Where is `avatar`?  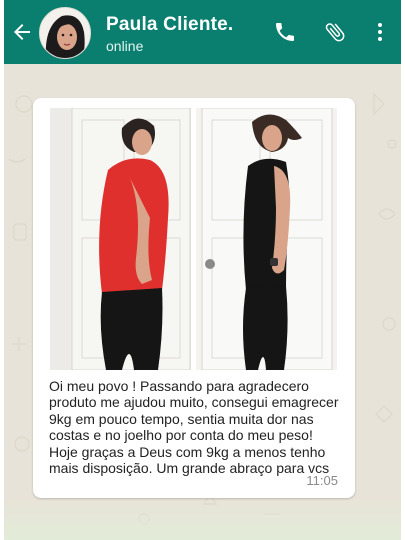 avatar is located at coordinates (65, 33).